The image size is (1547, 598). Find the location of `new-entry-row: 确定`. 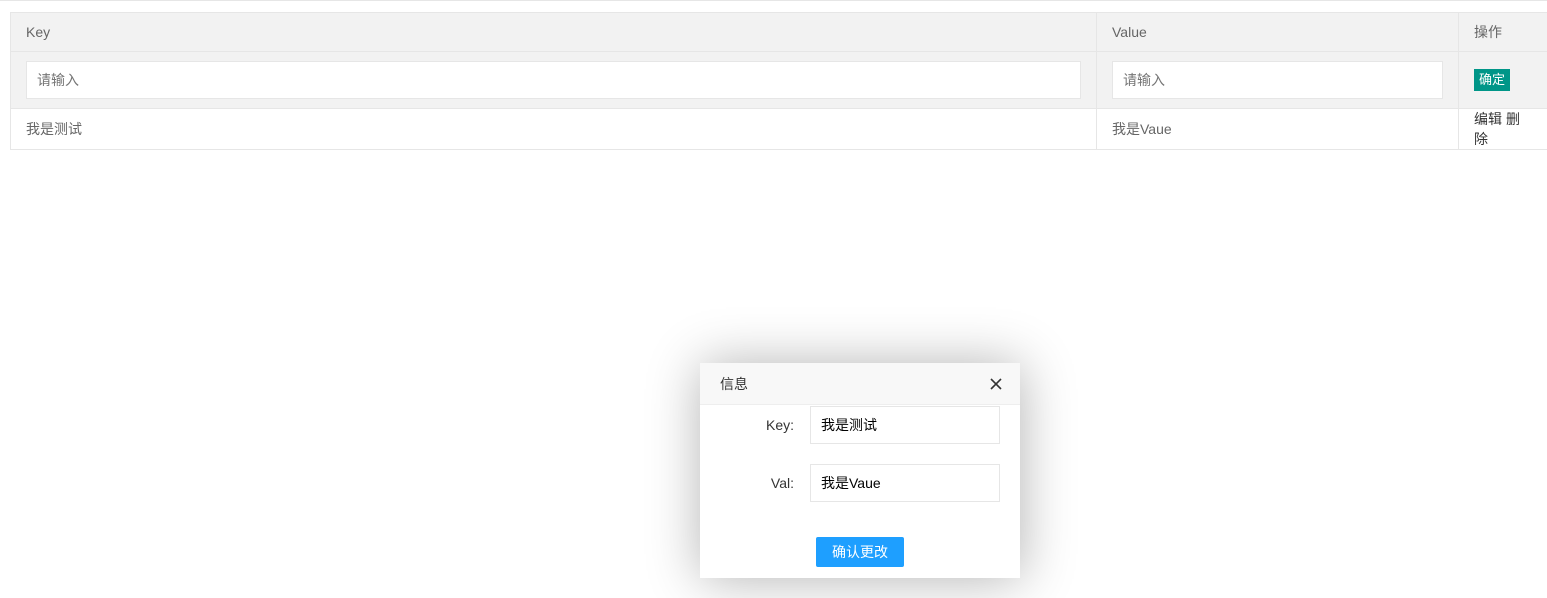

new-entry-row: 确定 is located at coordinates (778, 80).